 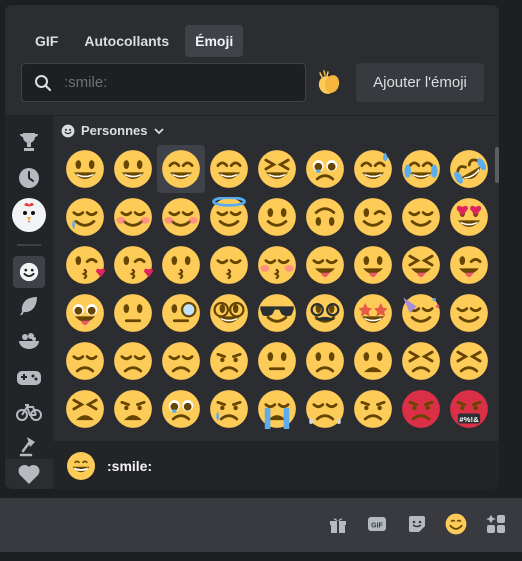 I want to click on gif-icon: GIF, so click(x=377, y=524).